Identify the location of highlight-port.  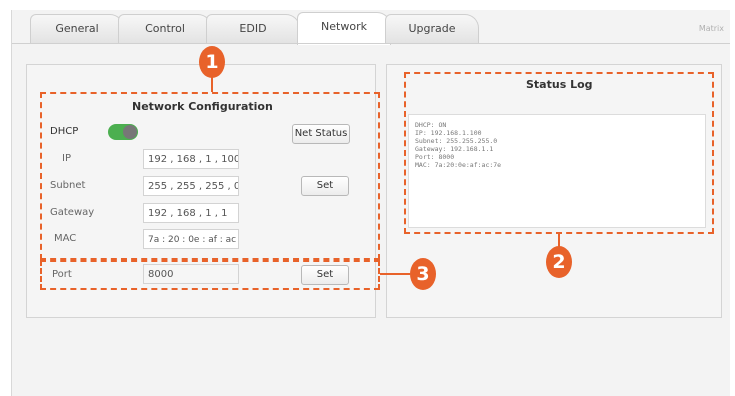
(210, 275).